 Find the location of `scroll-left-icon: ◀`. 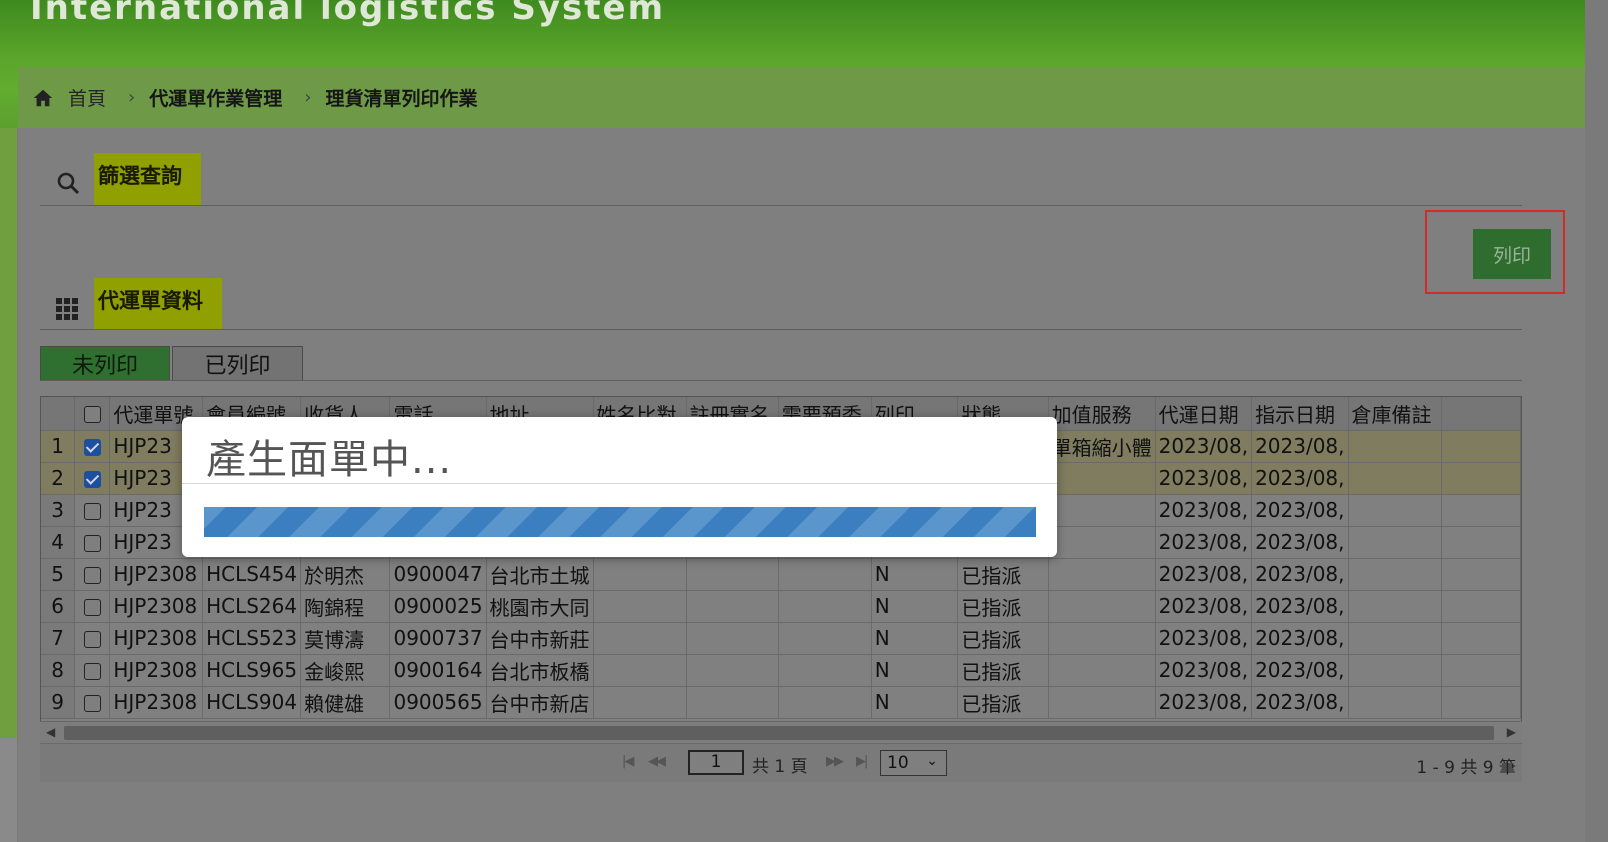

scroll-left-icon: ◀ is located at coordinates (50, 732).